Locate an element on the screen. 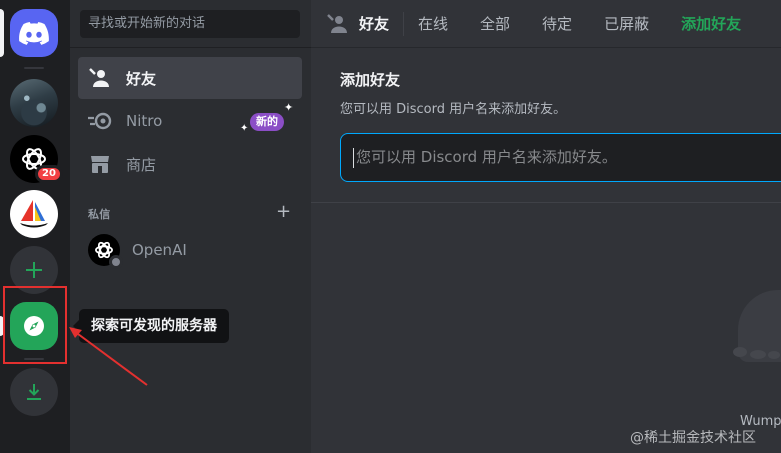 The width and height of the screenshot is (781, 453). dm-name: OpenAI is located at coordinates (159, 250).